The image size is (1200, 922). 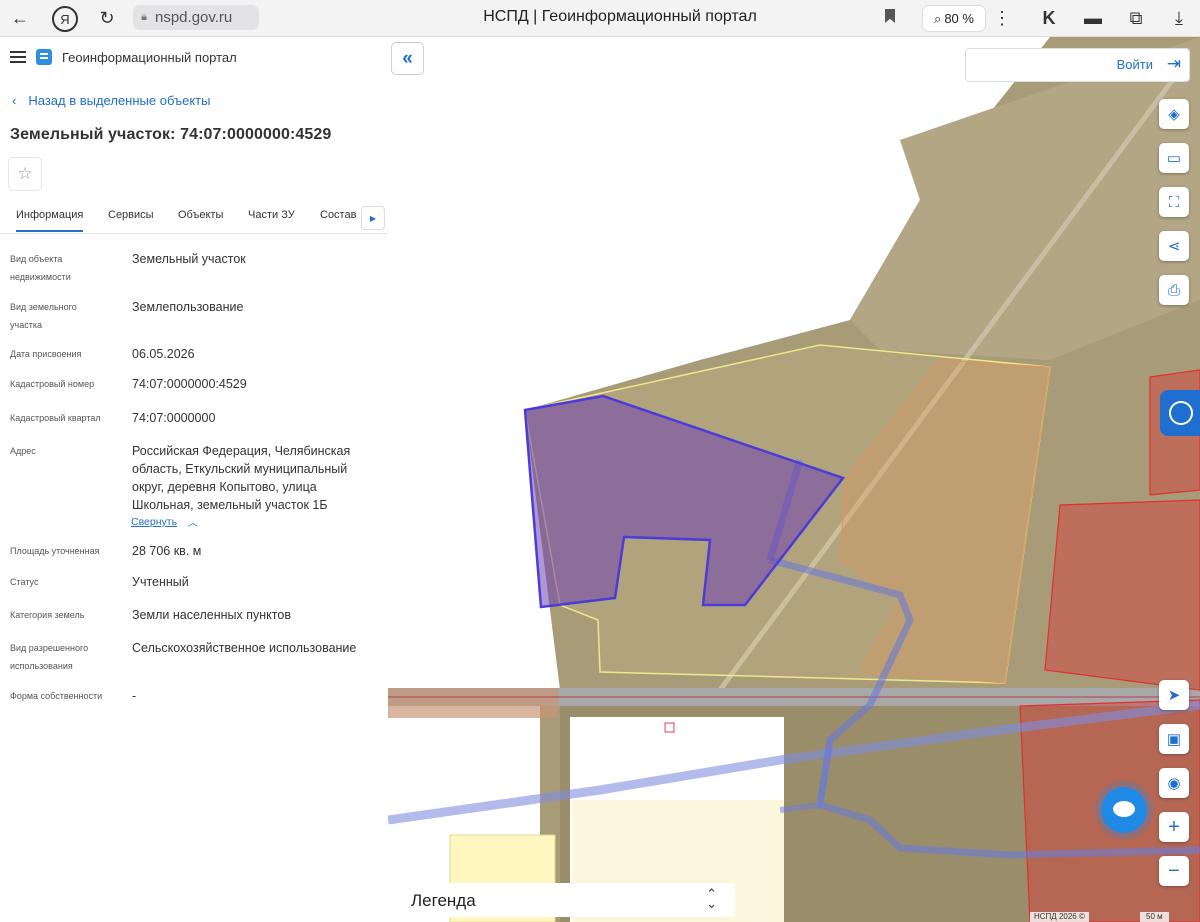 I want to click on property-key: Форма собственности, so click(x=56, y=696).